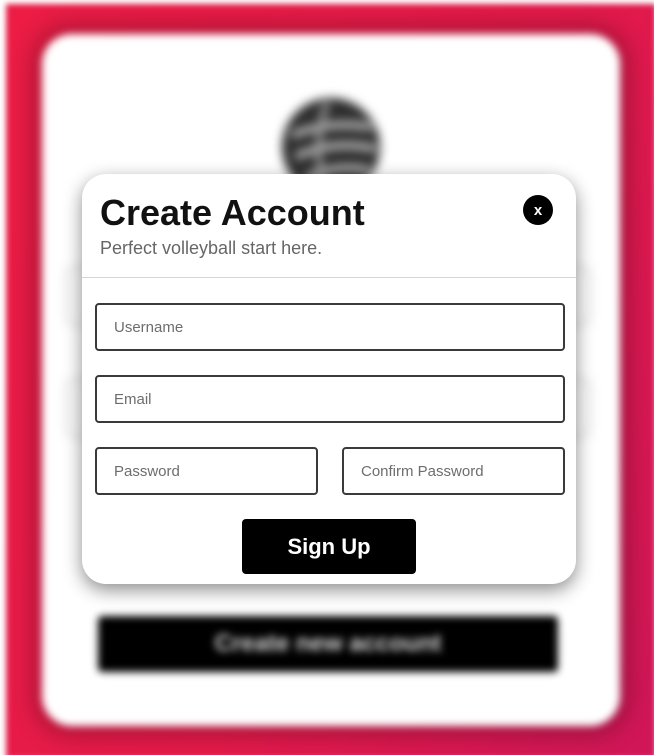 This screenshot has height=755, width=654. What do you see at coordinates (328, 644) in the screenshot?
I see `create-new-account-button: Create new account` at bounding box center [328, 644].